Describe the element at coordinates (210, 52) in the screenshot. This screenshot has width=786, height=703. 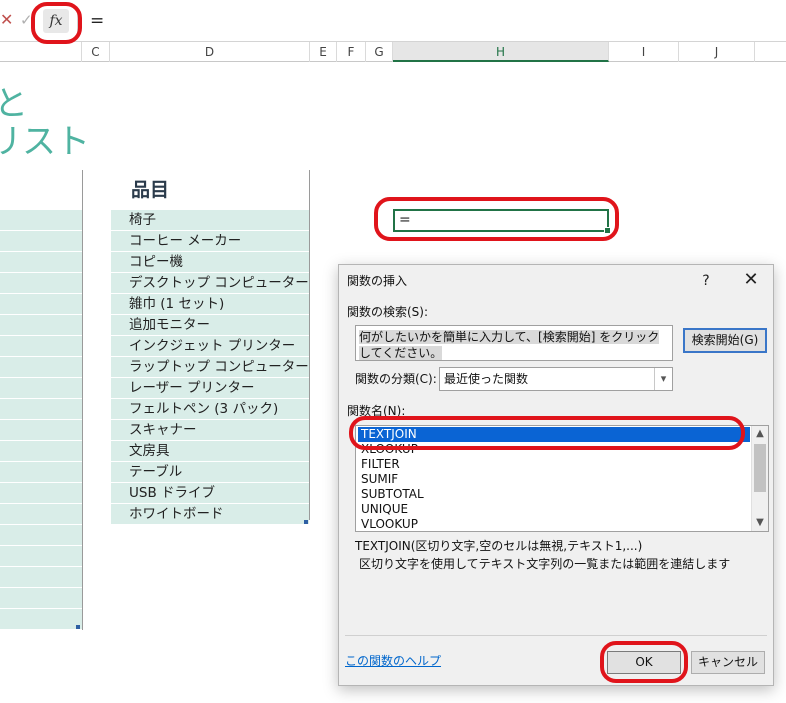
I see `column-header-d: D` at that location.